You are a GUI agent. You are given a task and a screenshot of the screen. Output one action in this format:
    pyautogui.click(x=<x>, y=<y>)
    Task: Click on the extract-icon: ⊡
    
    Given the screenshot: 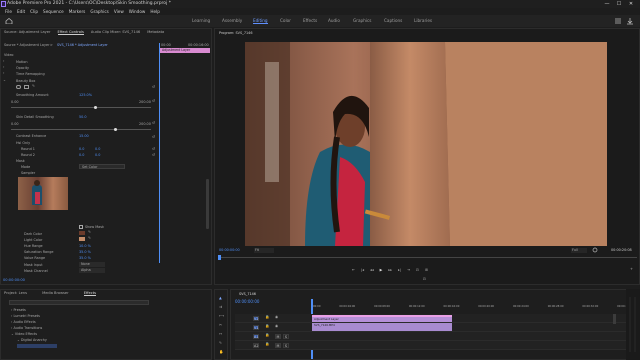 What is the action you would take?
    pyautogui.click(x=417, y=272)
    